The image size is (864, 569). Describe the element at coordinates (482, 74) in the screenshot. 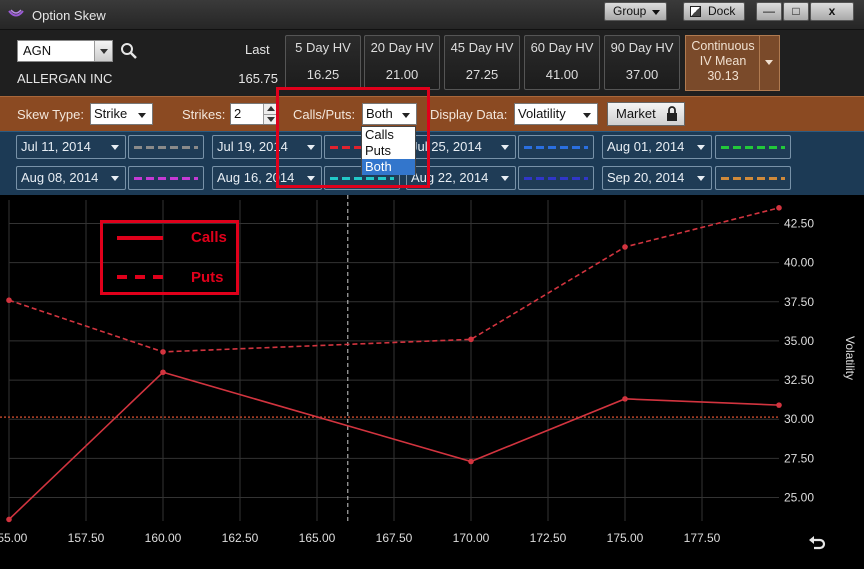

I see `hv-value: 27.25` at that location.